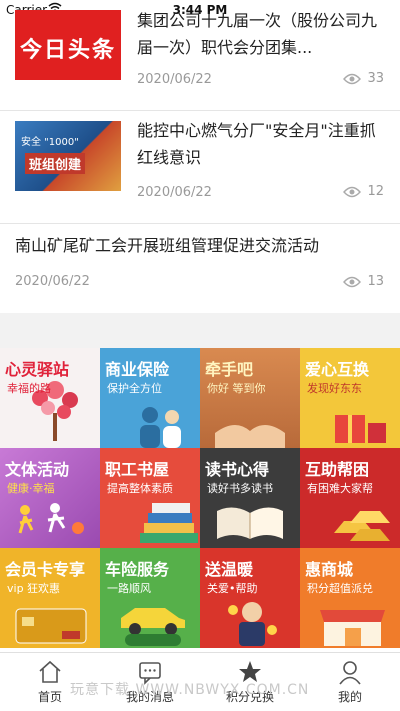 The width and height of the screenshot is (400, 711). What do you see at coordinates (363, 191) in the screenshot?
I see `view-count: 12` at bounding box center [363, 191].